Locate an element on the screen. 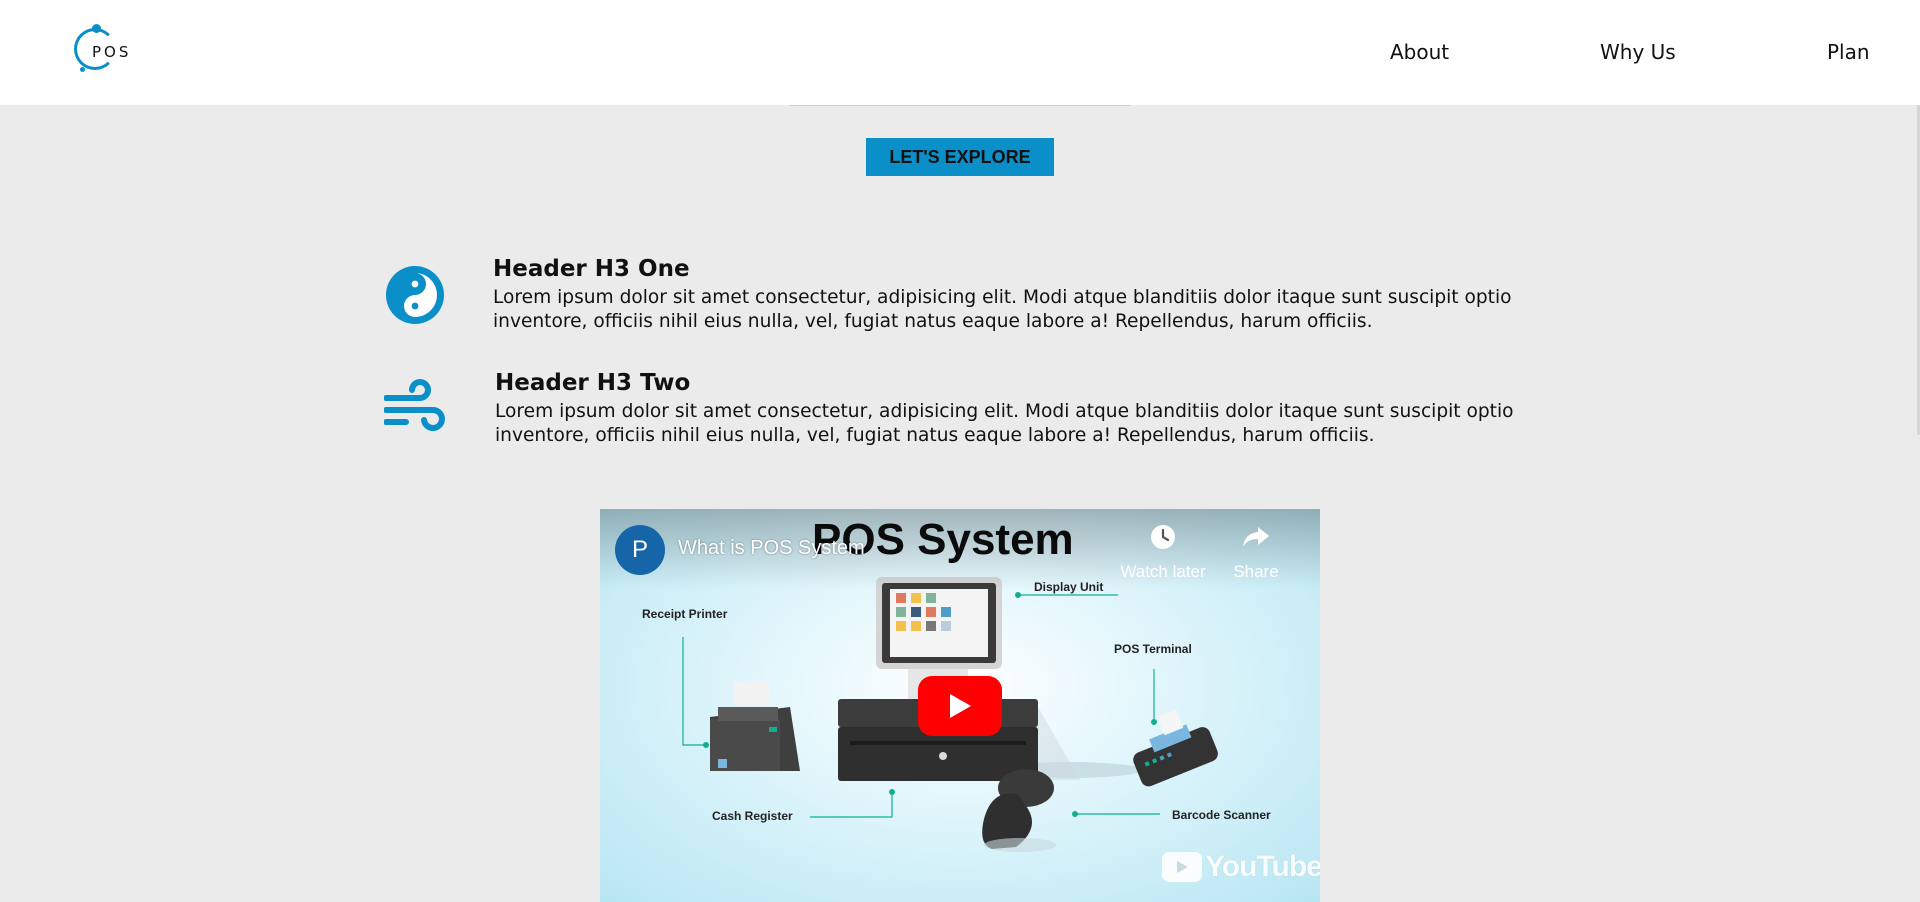 The height and width of the screenshot is (902, 1920). channel-avatar: P is located at coordinates (640, 550).